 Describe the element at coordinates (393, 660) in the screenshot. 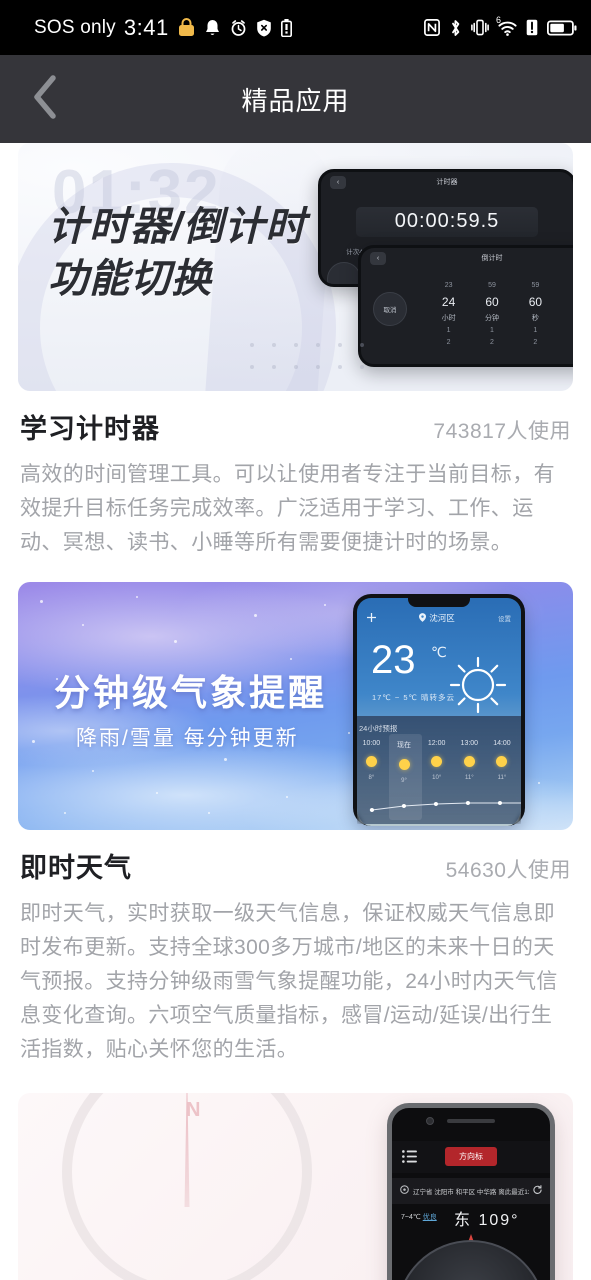

I see `weather-temperature: 23` at that location.